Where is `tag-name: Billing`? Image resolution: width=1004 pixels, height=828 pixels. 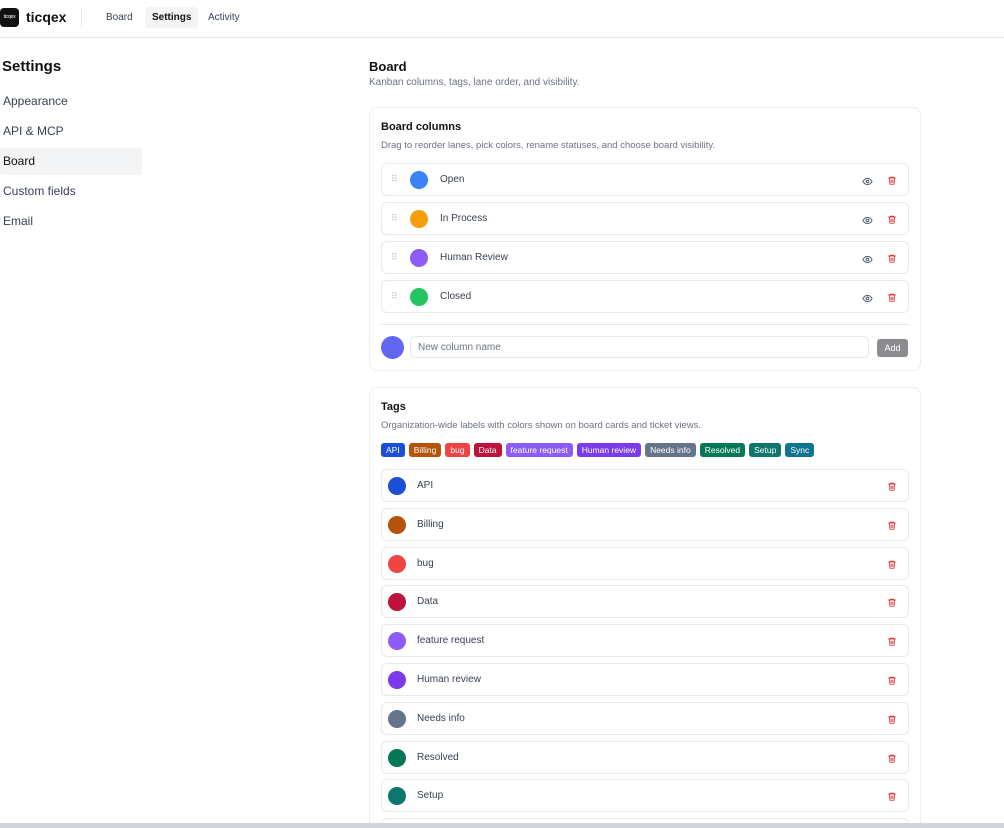 tag-name: Billing is located at coordinates (430, 524).